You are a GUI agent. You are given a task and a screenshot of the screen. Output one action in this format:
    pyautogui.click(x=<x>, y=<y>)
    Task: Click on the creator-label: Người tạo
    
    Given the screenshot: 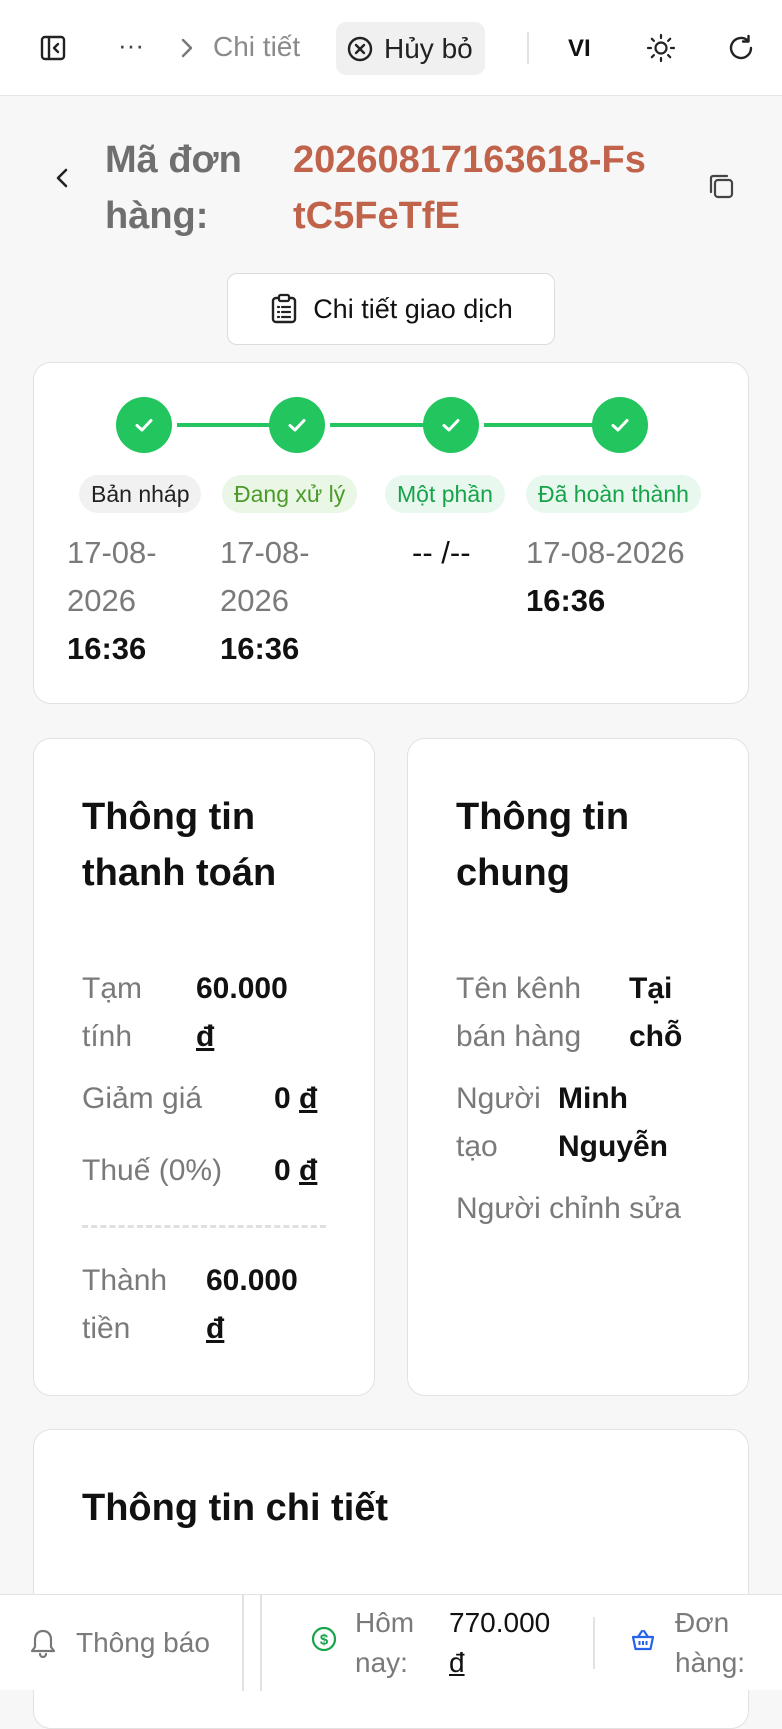 What is the action you would take?
    pyautogui.click(x=498, y=1122)
    